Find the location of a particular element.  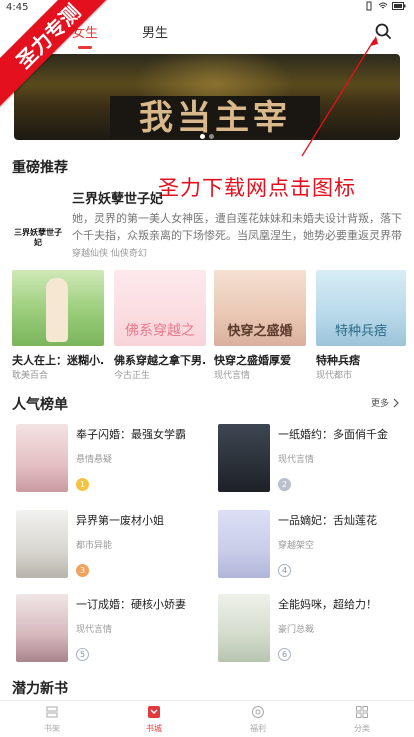

banner-dots is located at coordinates (207, 136).